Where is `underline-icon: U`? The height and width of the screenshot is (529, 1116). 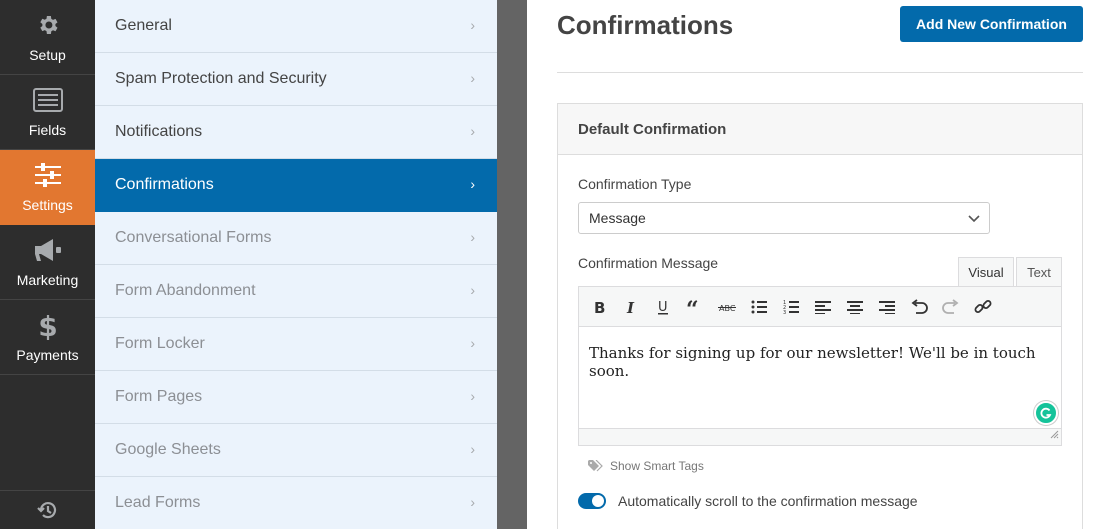
underline-icon: U is located at coordinates (663, 307).